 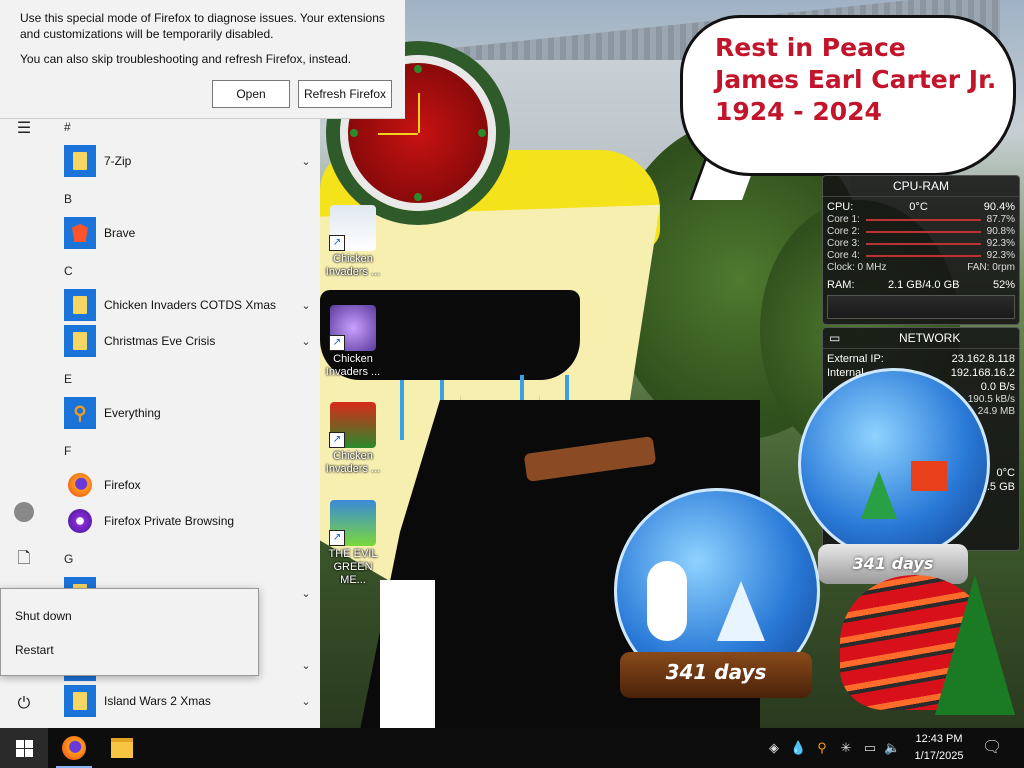 I want to click on core-label: Core 1:, so click(x=843, y=219).